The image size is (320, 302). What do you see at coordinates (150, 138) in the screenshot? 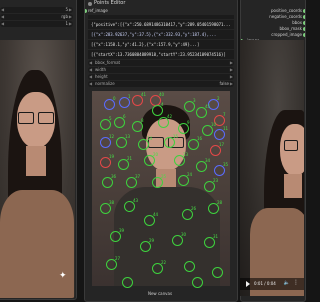
I see `point-label: 14` at bounding box center [150, 138].